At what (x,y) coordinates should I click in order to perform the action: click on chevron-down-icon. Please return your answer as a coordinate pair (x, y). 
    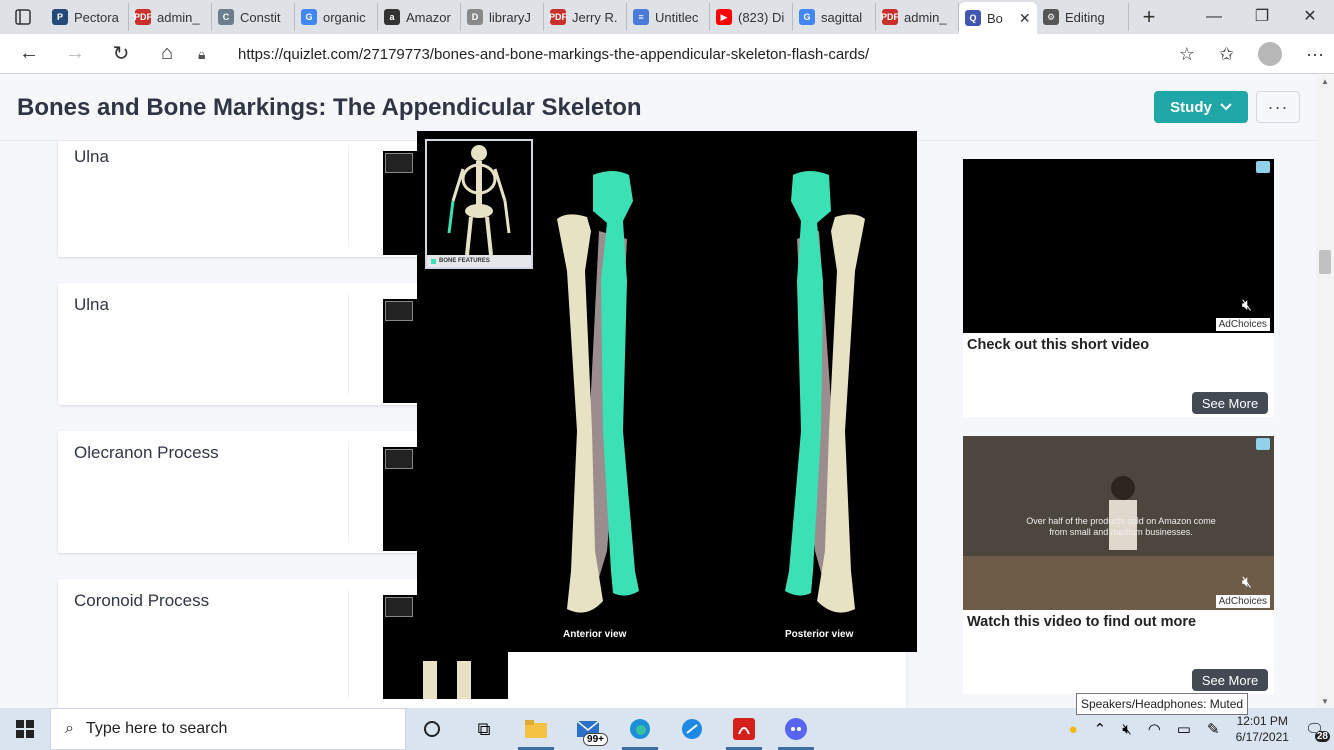
    Looking at the image, I should click on (1226, 107).